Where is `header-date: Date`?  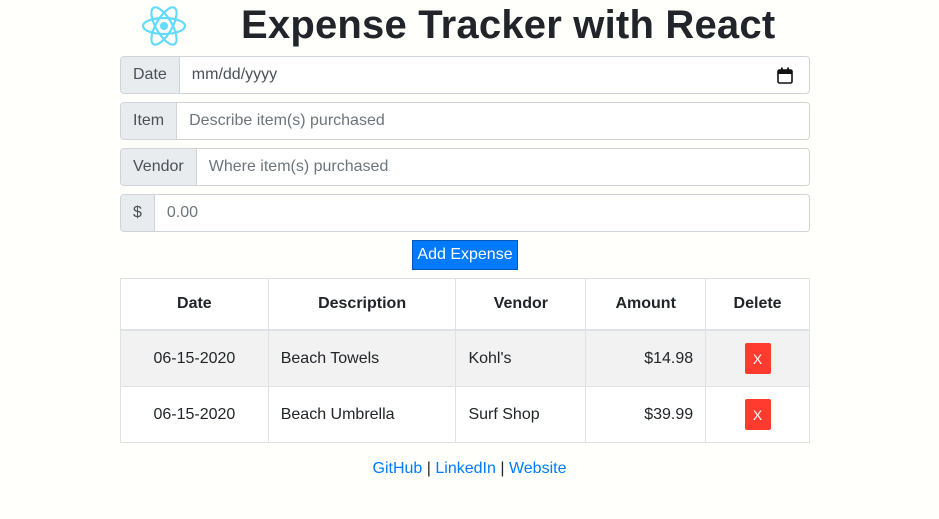
header-date: Date is located at coordinates (194, 304).